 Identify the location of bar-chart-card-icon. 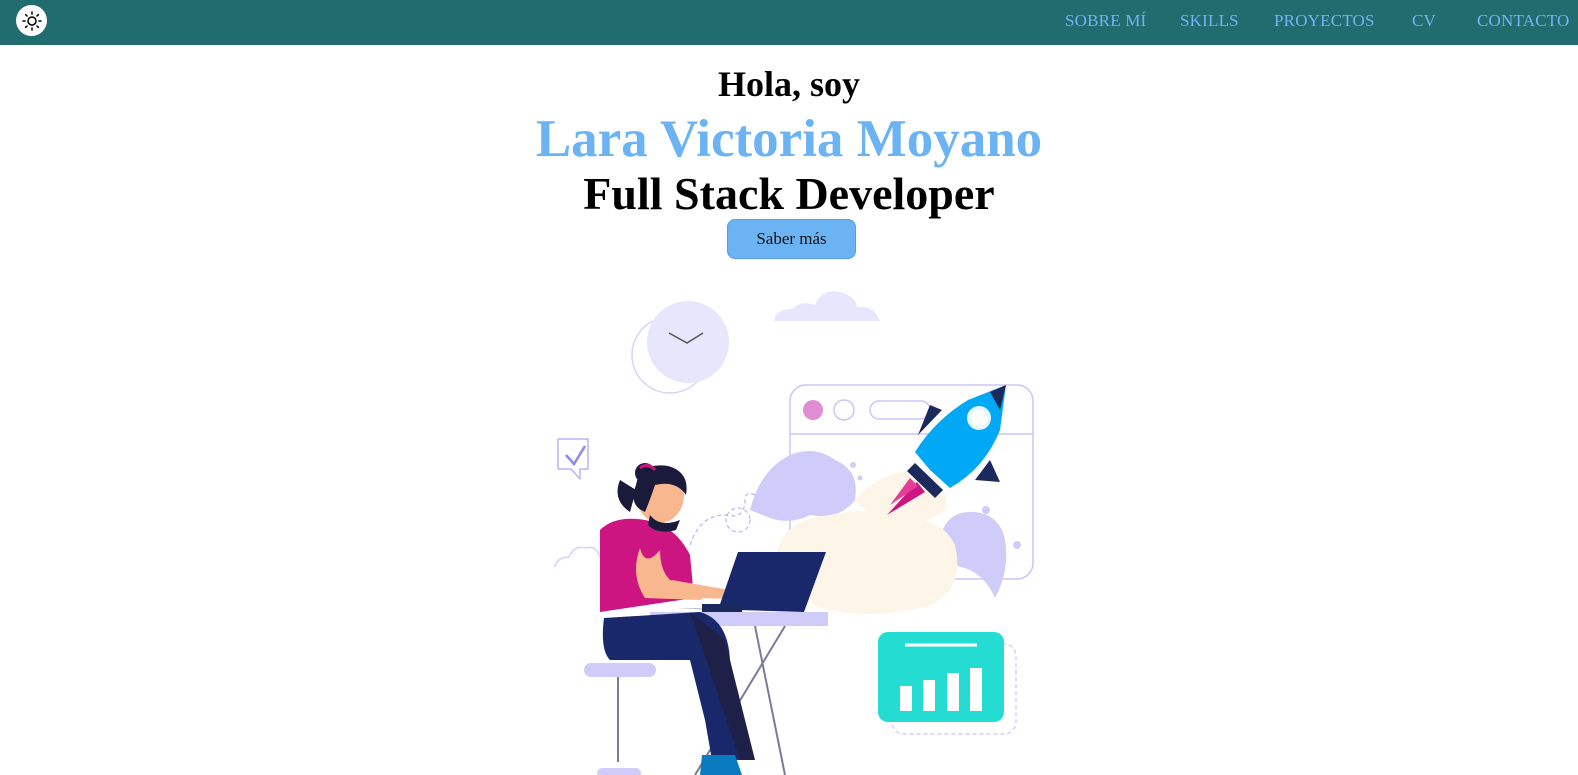
(947, 683).